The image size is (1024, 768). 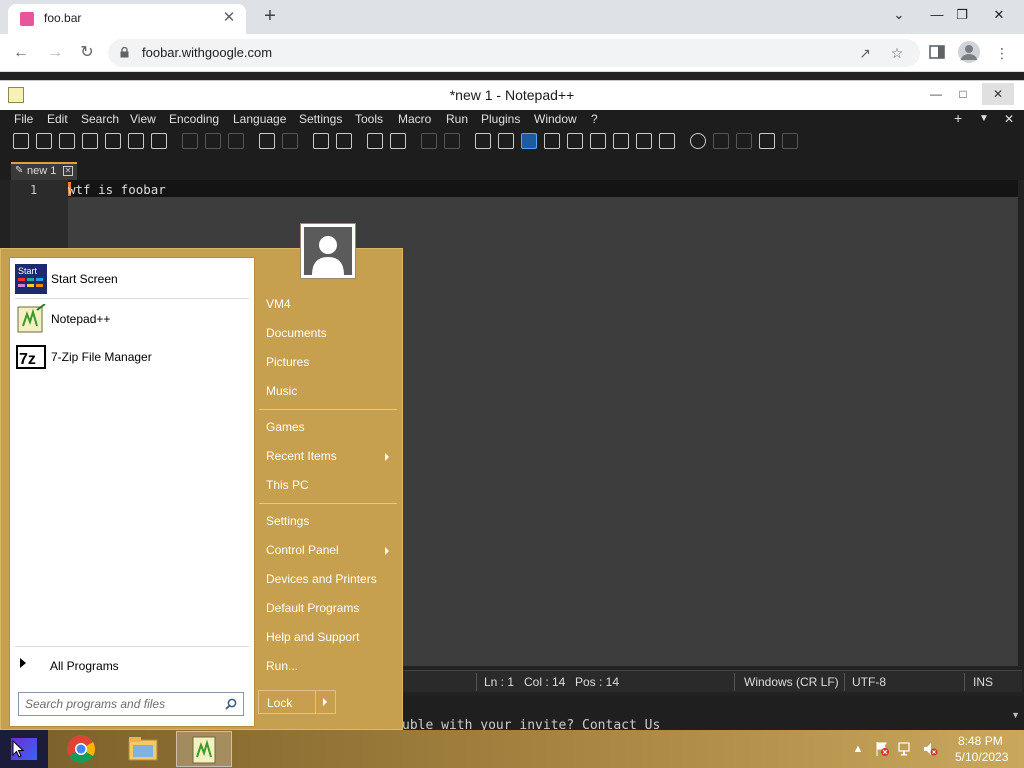 I want to click on start-button, so click(x=24, y=749).